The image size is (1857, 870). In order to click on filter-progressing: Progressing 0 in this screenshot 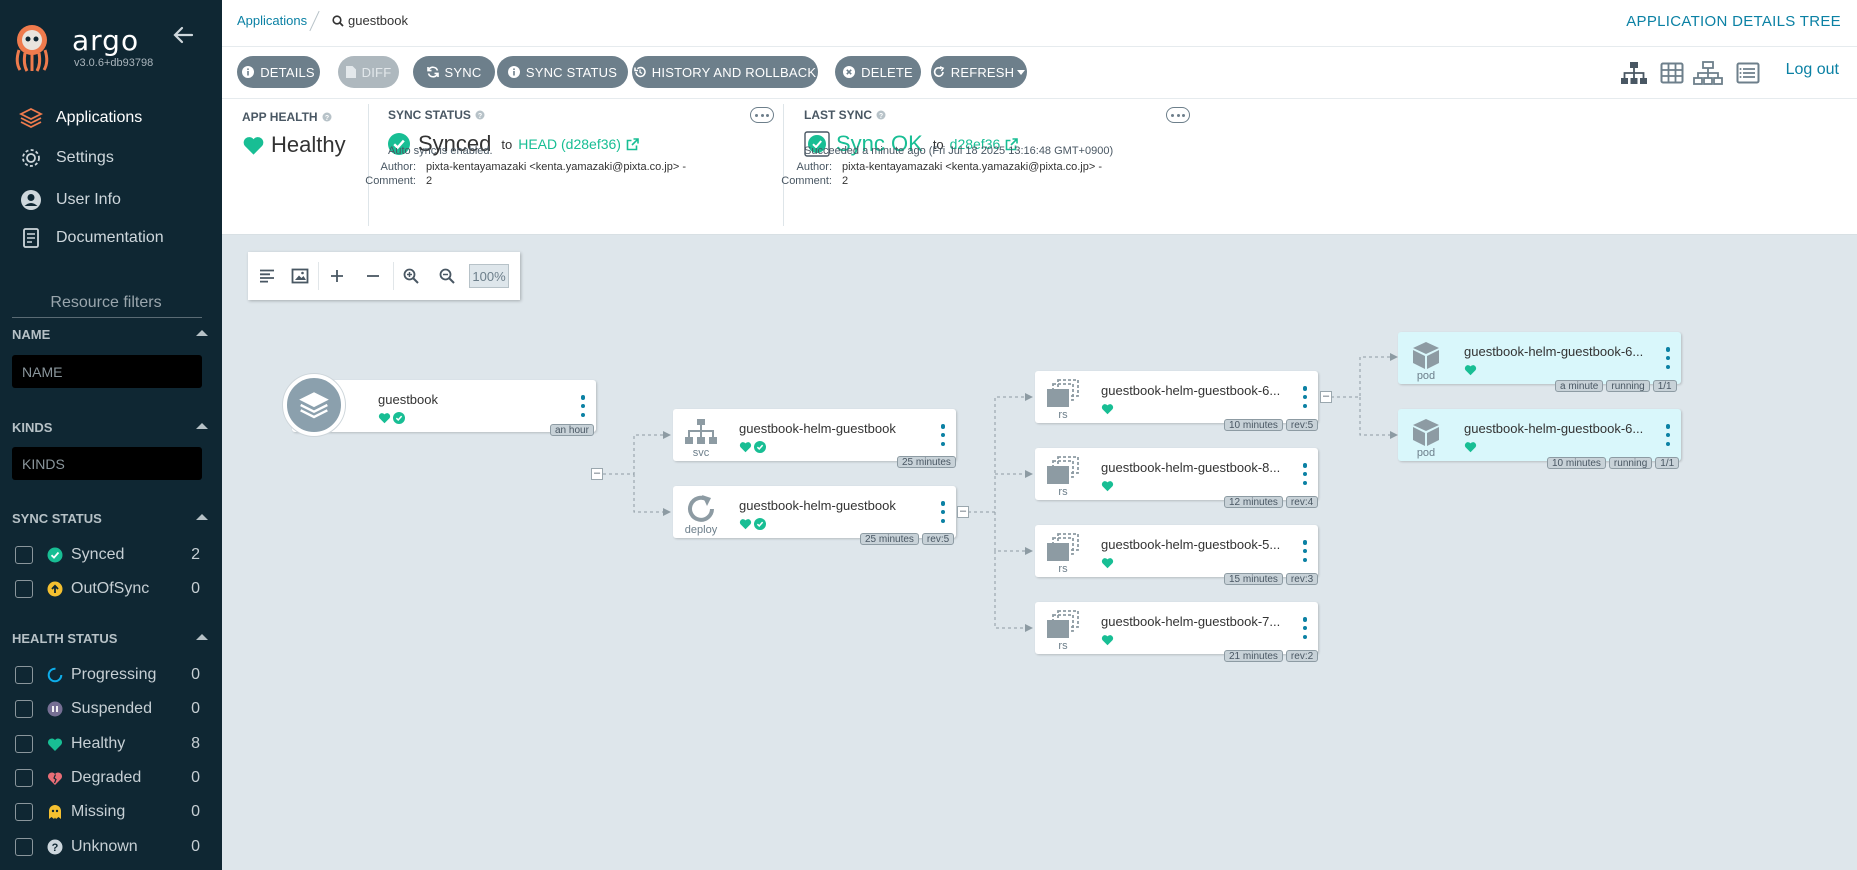, I will do `click(107, 675)`.